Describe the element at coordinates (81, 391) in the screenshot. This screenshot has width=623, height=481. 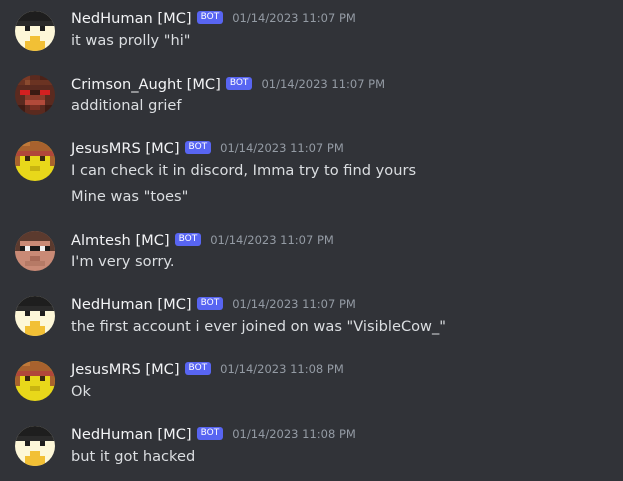
I see `message-text: Ok` at that location.